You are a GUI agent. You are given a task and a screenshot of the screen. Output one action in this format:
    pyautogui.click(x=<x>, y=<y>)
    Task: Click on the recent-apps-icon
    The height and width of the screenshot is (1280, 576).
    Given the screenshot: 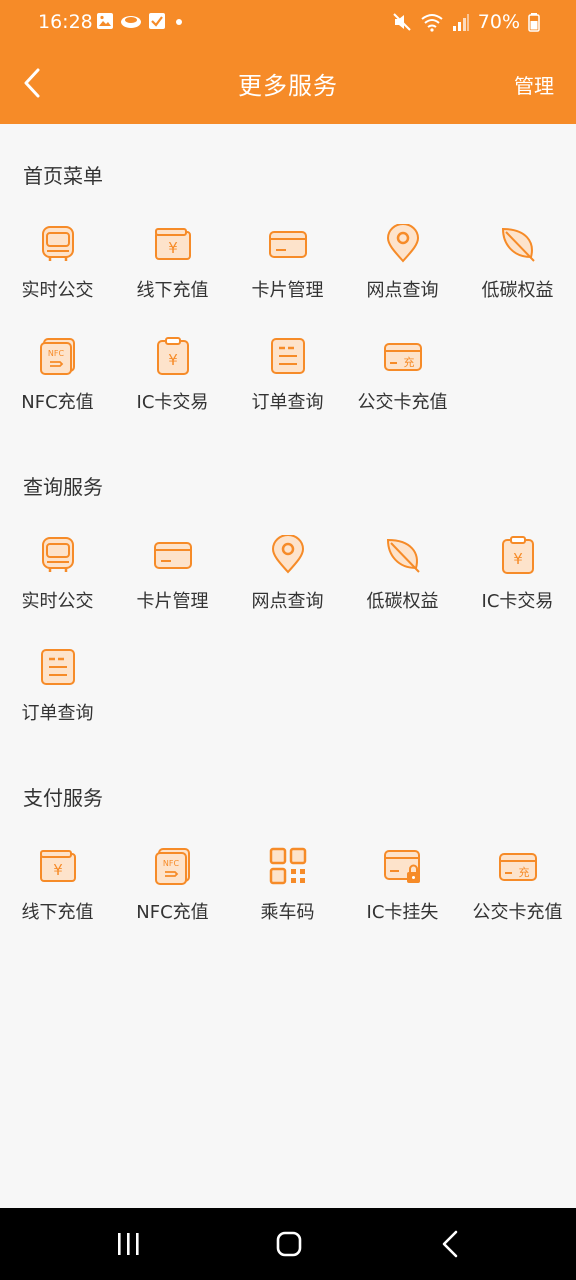 What is the action you would take?
    pyautogui.click(x=128, y=1244)
    